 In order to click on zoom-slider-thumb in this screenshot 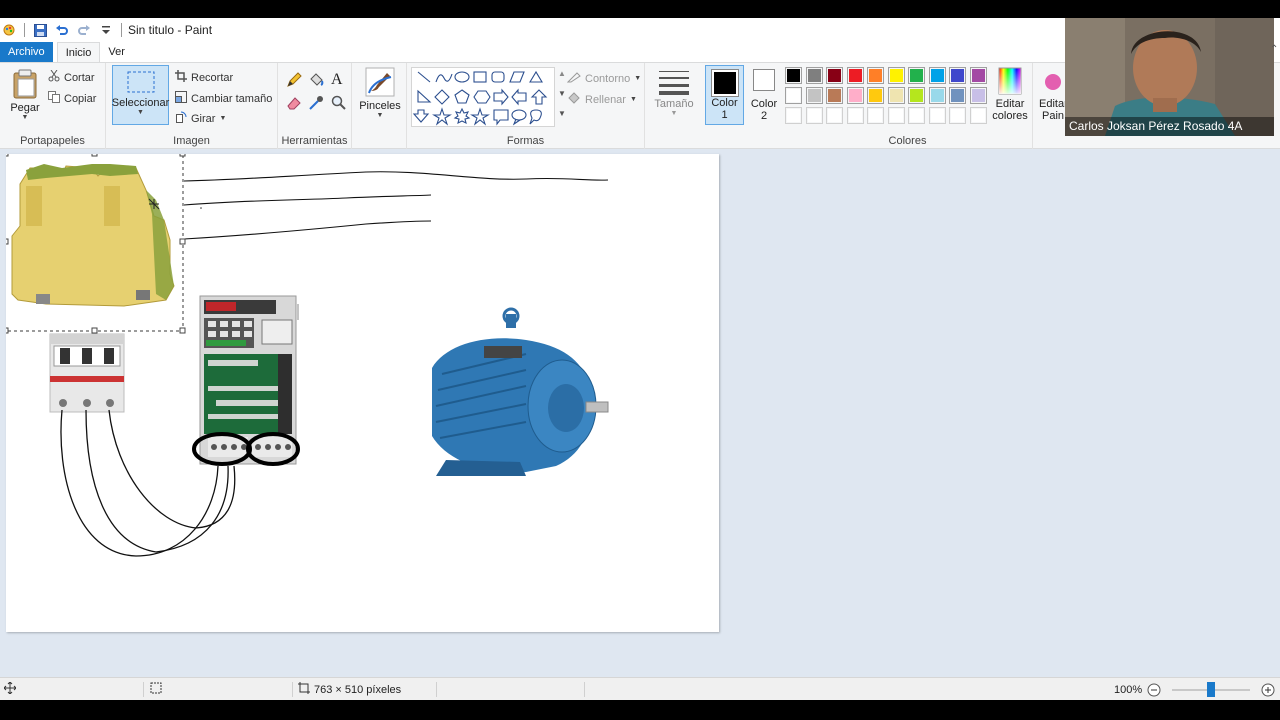, I will do `click(1211, 689)`.